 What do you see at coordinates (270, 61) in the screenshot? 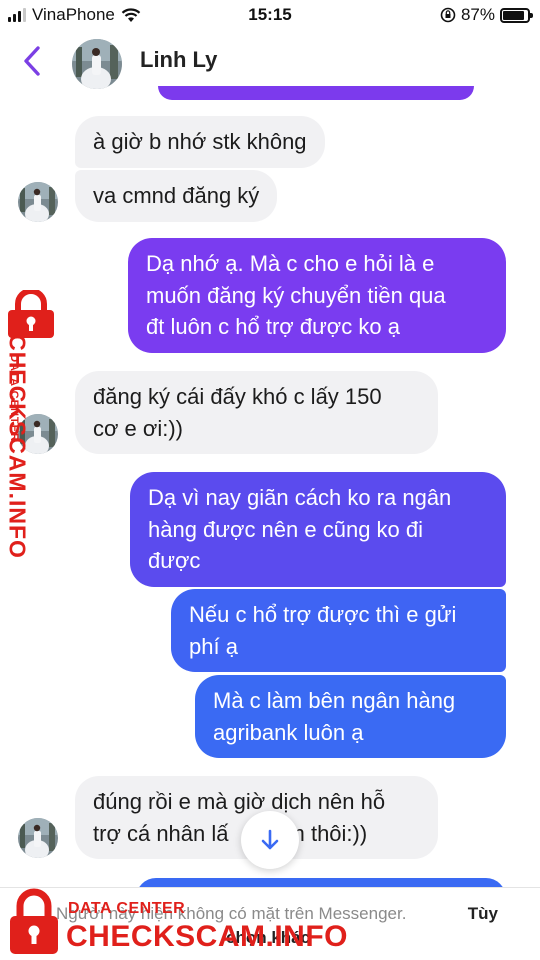
I see `chat-header: Linh Ly` at bounding box center [270, 61].